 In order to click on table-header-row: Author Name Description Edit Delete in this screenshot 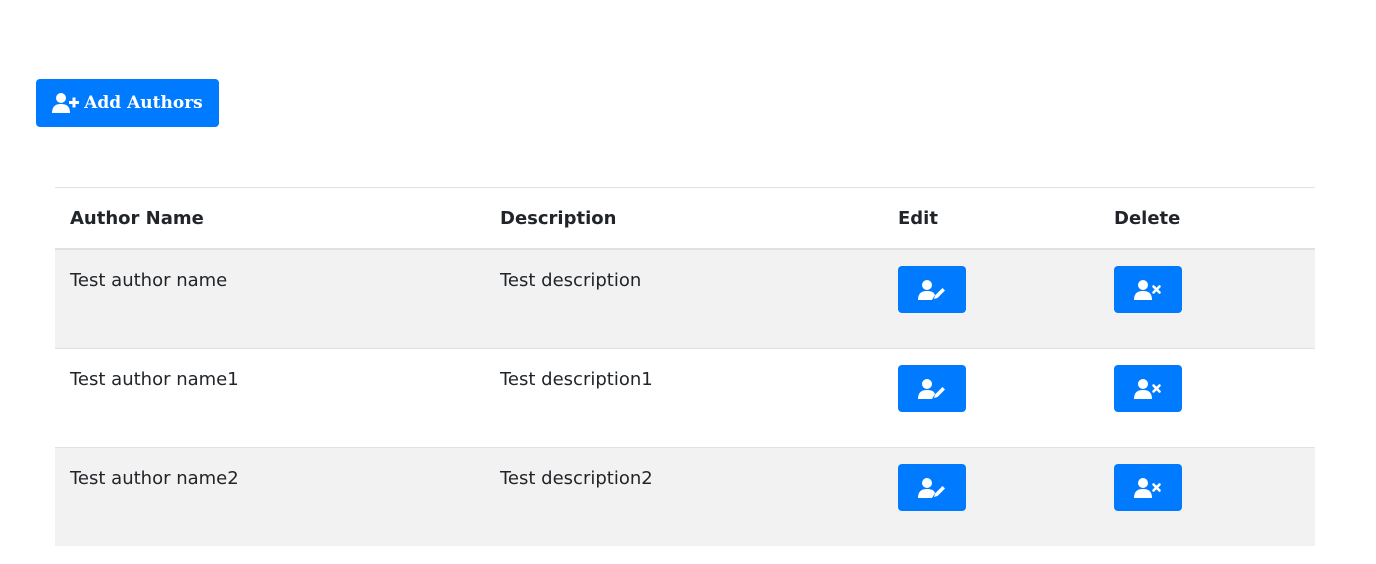, I will do `click(685, 218)`.